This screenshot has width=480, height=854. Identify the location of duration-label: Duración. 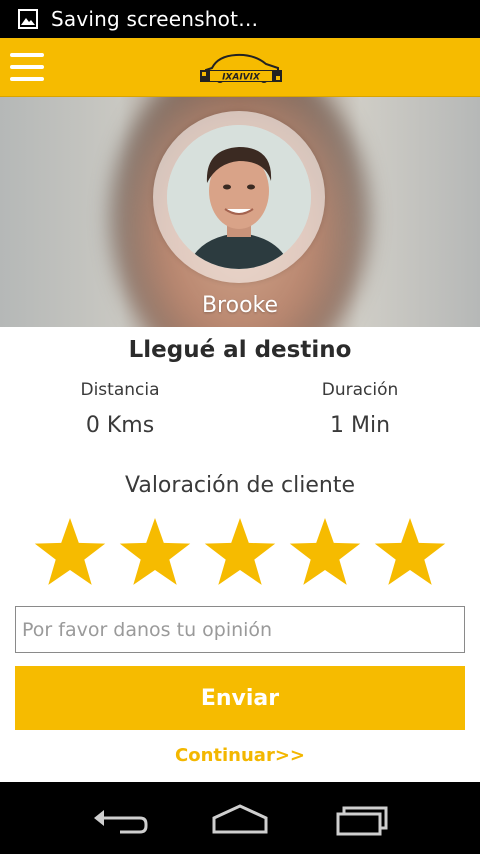
(360, 390).